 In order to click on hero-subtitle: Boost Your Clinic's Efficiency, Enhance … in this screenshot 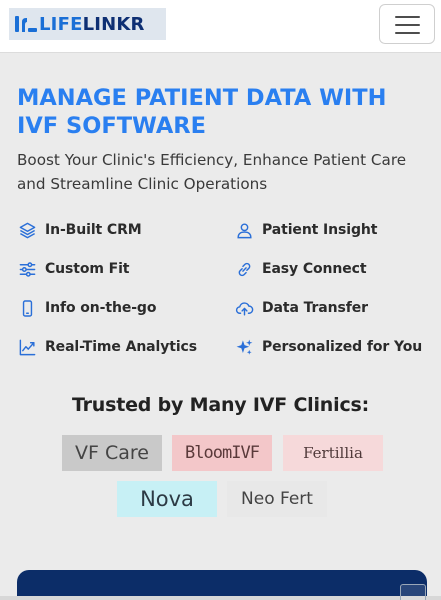, I will do `click(212, 172)`.